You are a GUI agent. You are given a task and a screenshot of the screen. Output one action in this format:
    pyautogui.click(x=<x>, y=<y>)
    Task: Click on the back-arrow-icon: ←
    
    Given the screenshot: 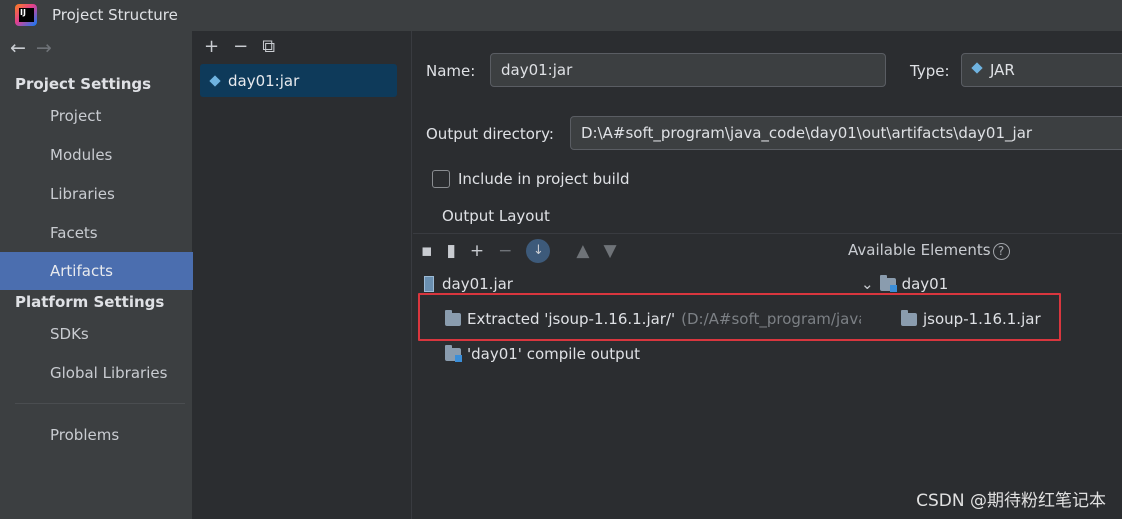 What is the action you would take?
    pyautogui.click(x=18, y=48)
    